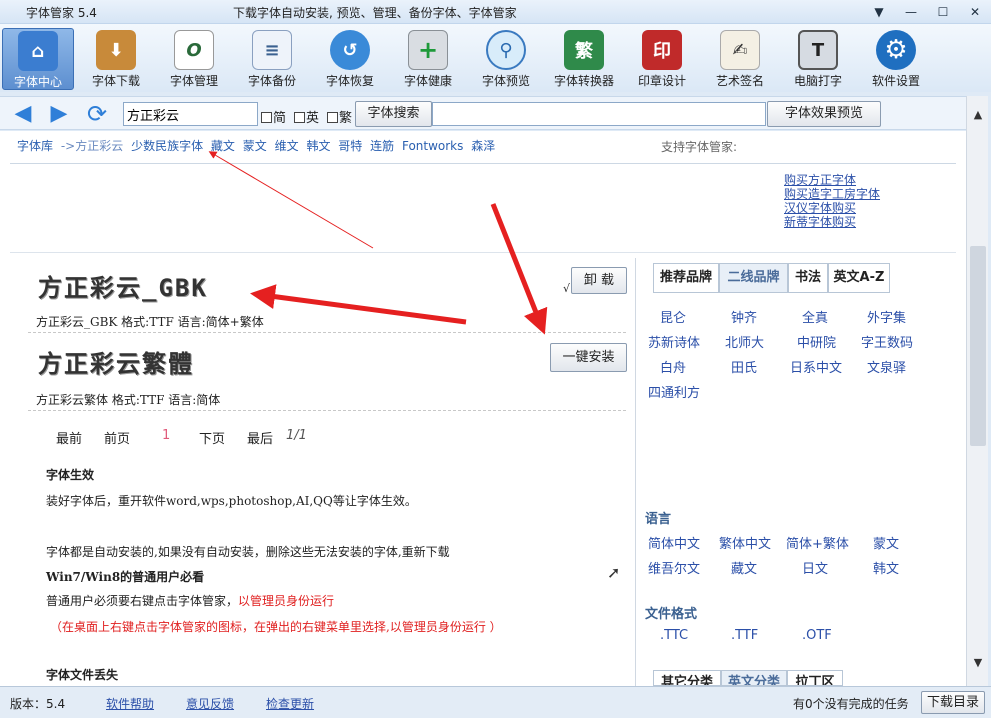 This screenshot has width=991, height=718. Describe the element at coordinates (674, 567) in the screenshot. I see `language-link: 维吾尔文` at that location.